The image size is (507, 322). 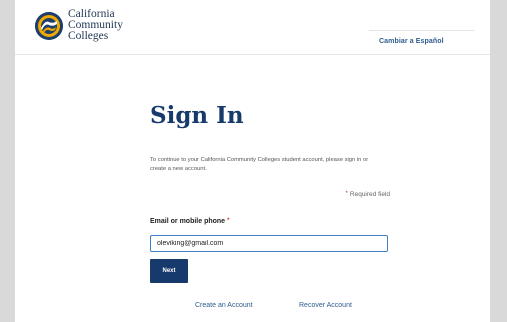 I want to click on email-label: Email or mobile phone *, so click(x=189, y=221).